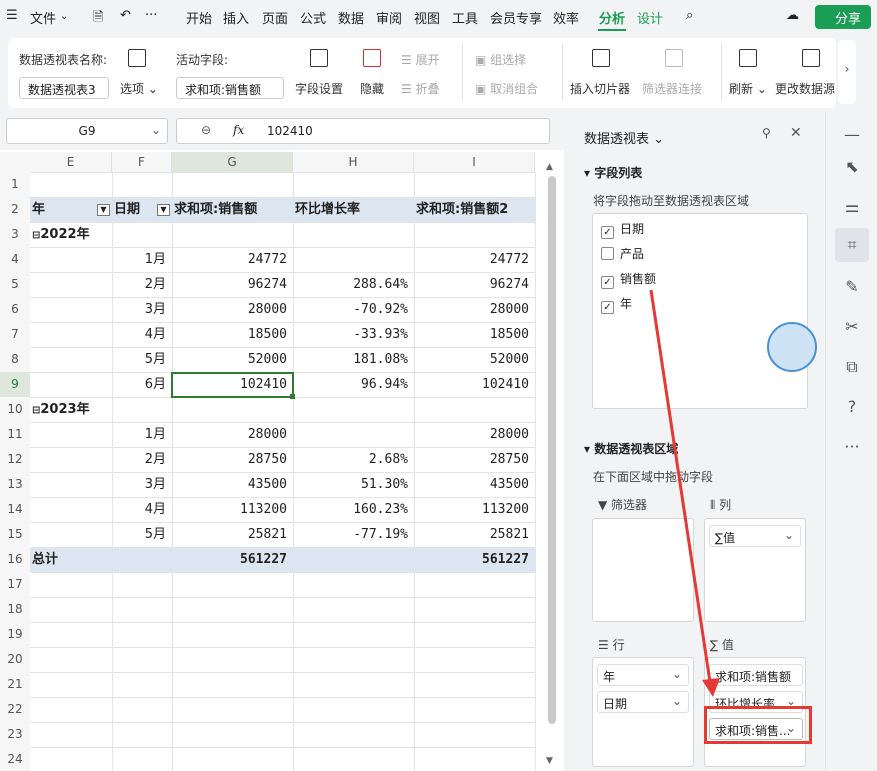  Describe the element at coordinates (15, 309) in the screenshot. I see `row-number: 6` at that location.